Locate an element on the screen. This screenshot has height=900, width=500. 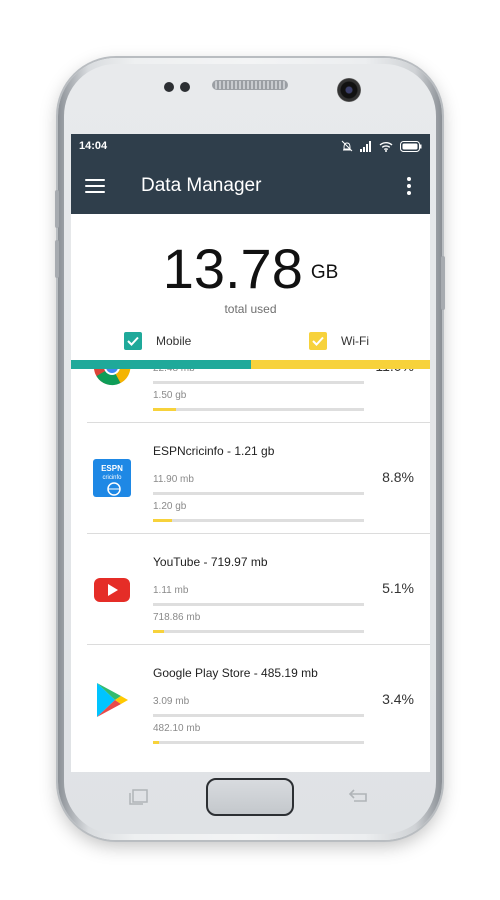
volume-up-button is located at coordinates (57, 209).